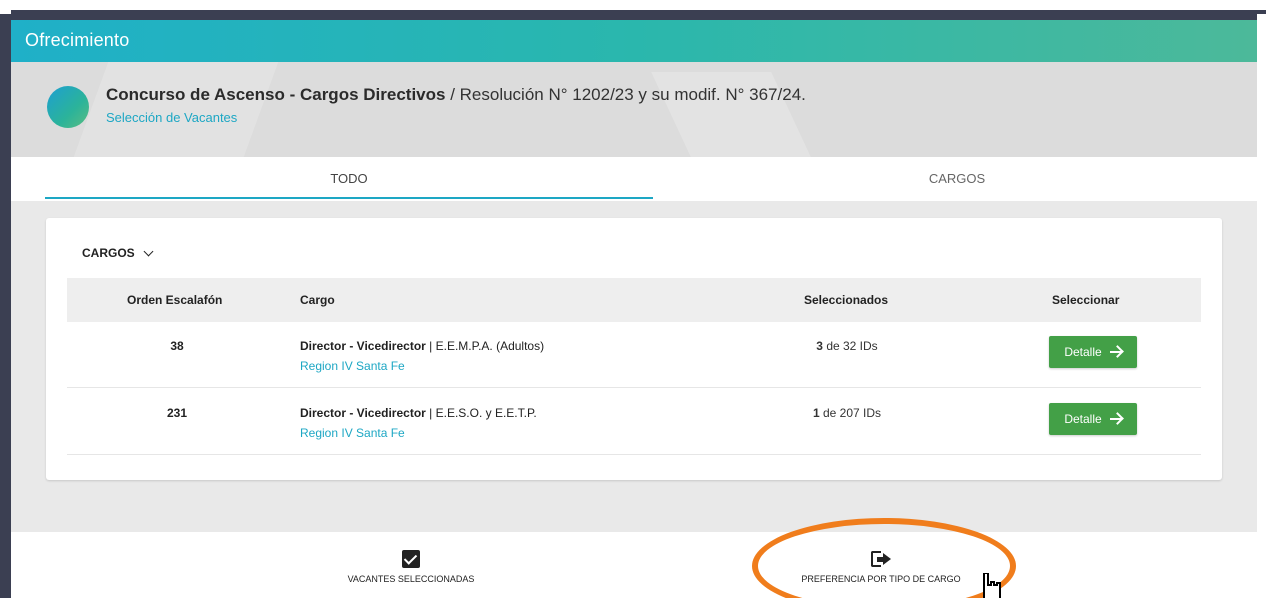 The image size is (1266, 602). What do you see at coordinates (955, 178) in the screenshot?
I see `tab-cargos: CARGOS` at bounding box center [955, 178].